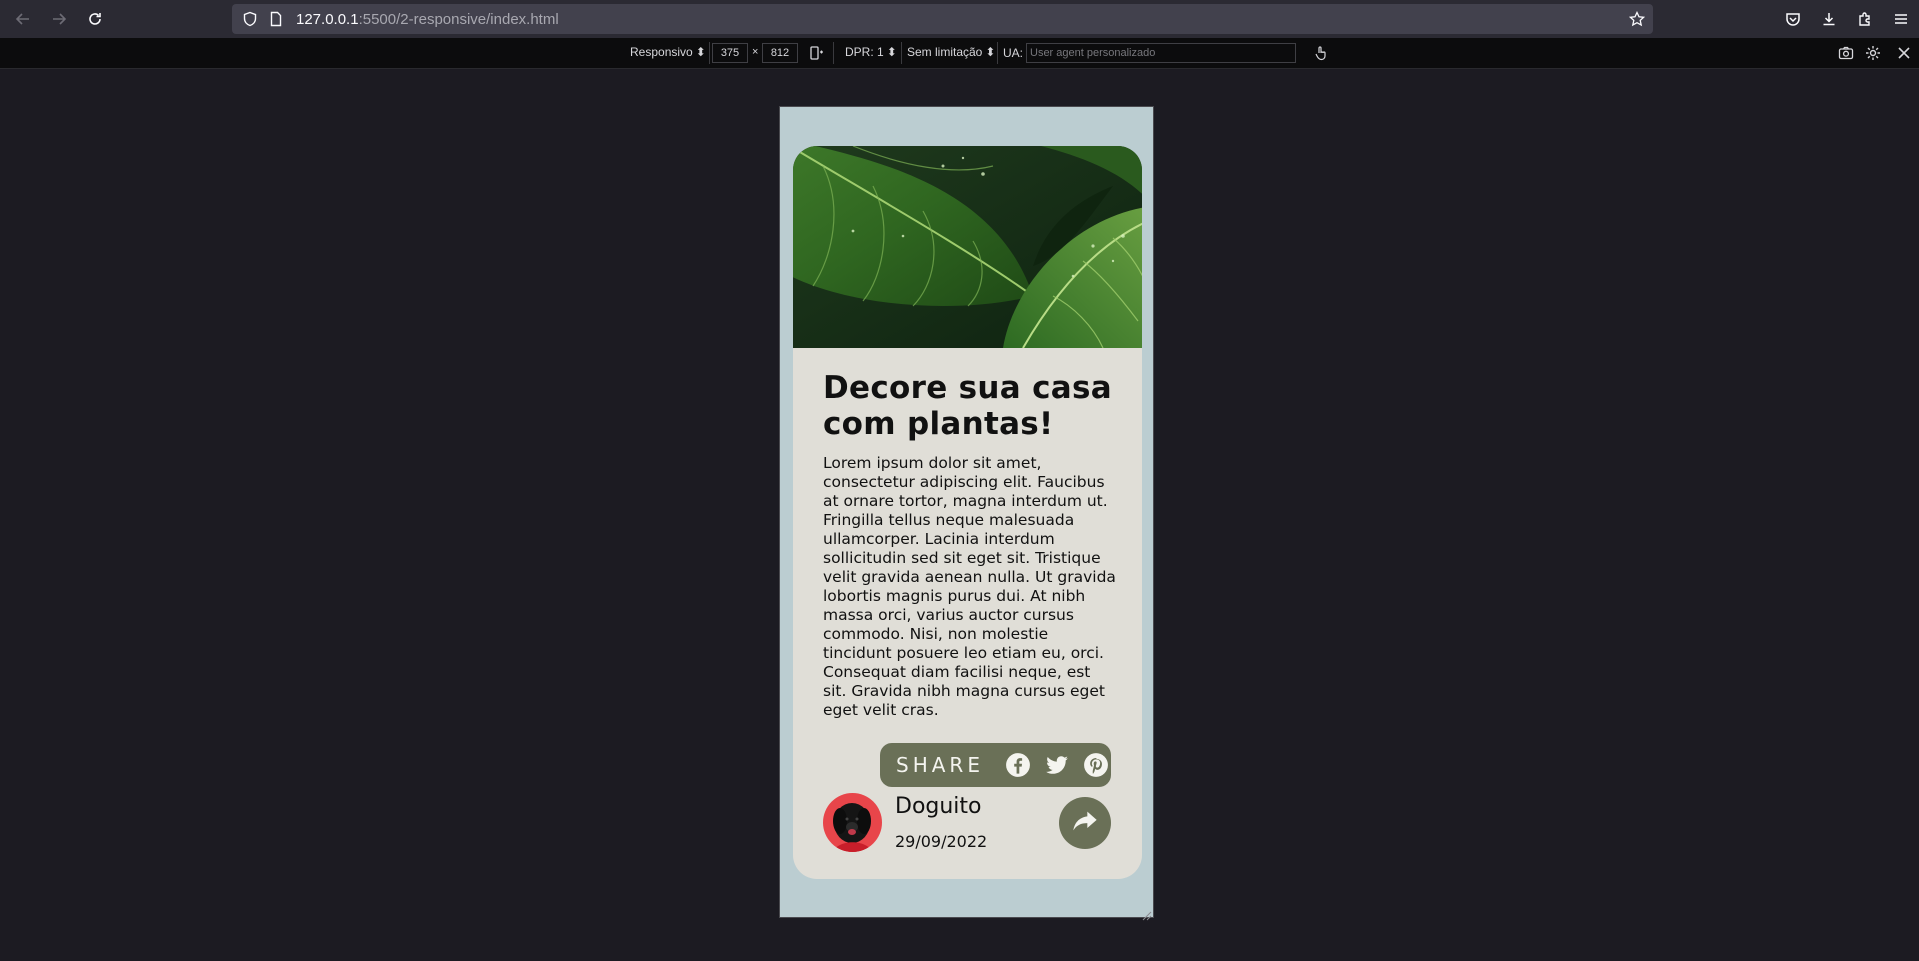  Describe the element at coordinates (276, 19) in the screenshot. I see `page-icon` at that location.